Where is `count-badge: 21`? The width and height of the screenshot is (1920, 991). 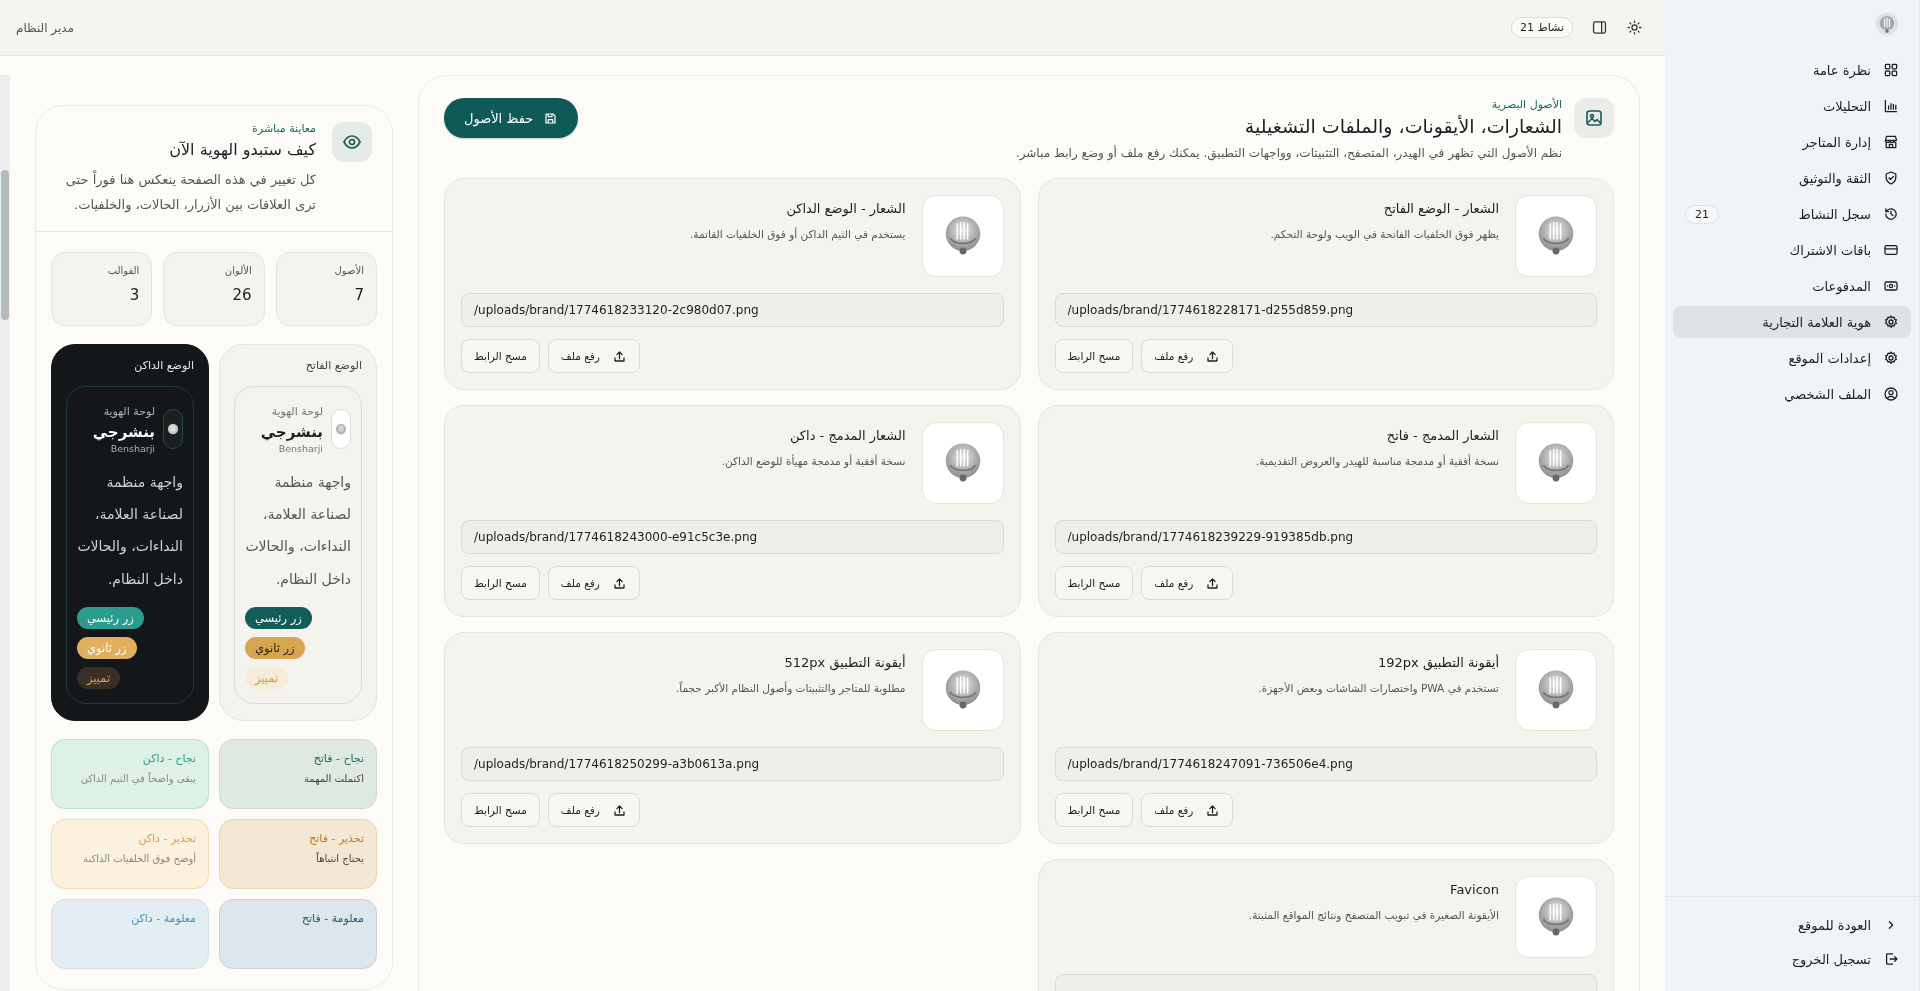 count-badge: 21 is located at coordinates (1702, 214).